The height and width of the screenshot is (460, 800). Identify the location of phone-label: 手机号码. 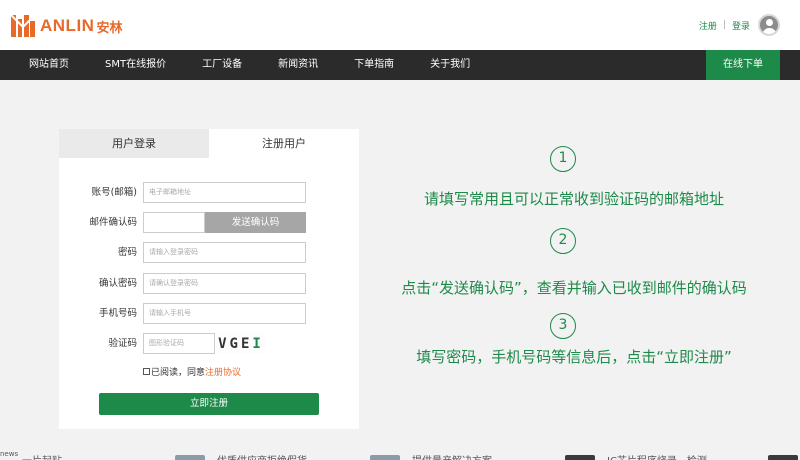
(117, 313).